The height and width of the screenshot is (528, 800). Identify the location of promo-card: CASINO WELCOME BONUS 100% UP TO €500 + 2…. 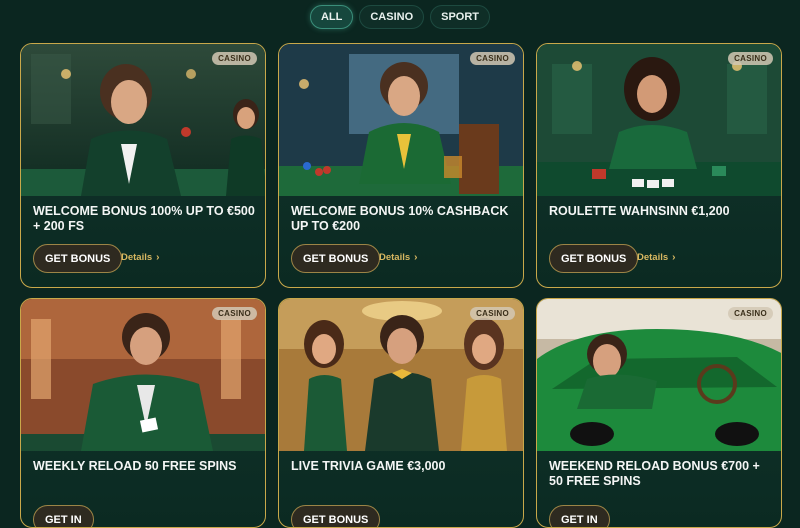
(143, 165).